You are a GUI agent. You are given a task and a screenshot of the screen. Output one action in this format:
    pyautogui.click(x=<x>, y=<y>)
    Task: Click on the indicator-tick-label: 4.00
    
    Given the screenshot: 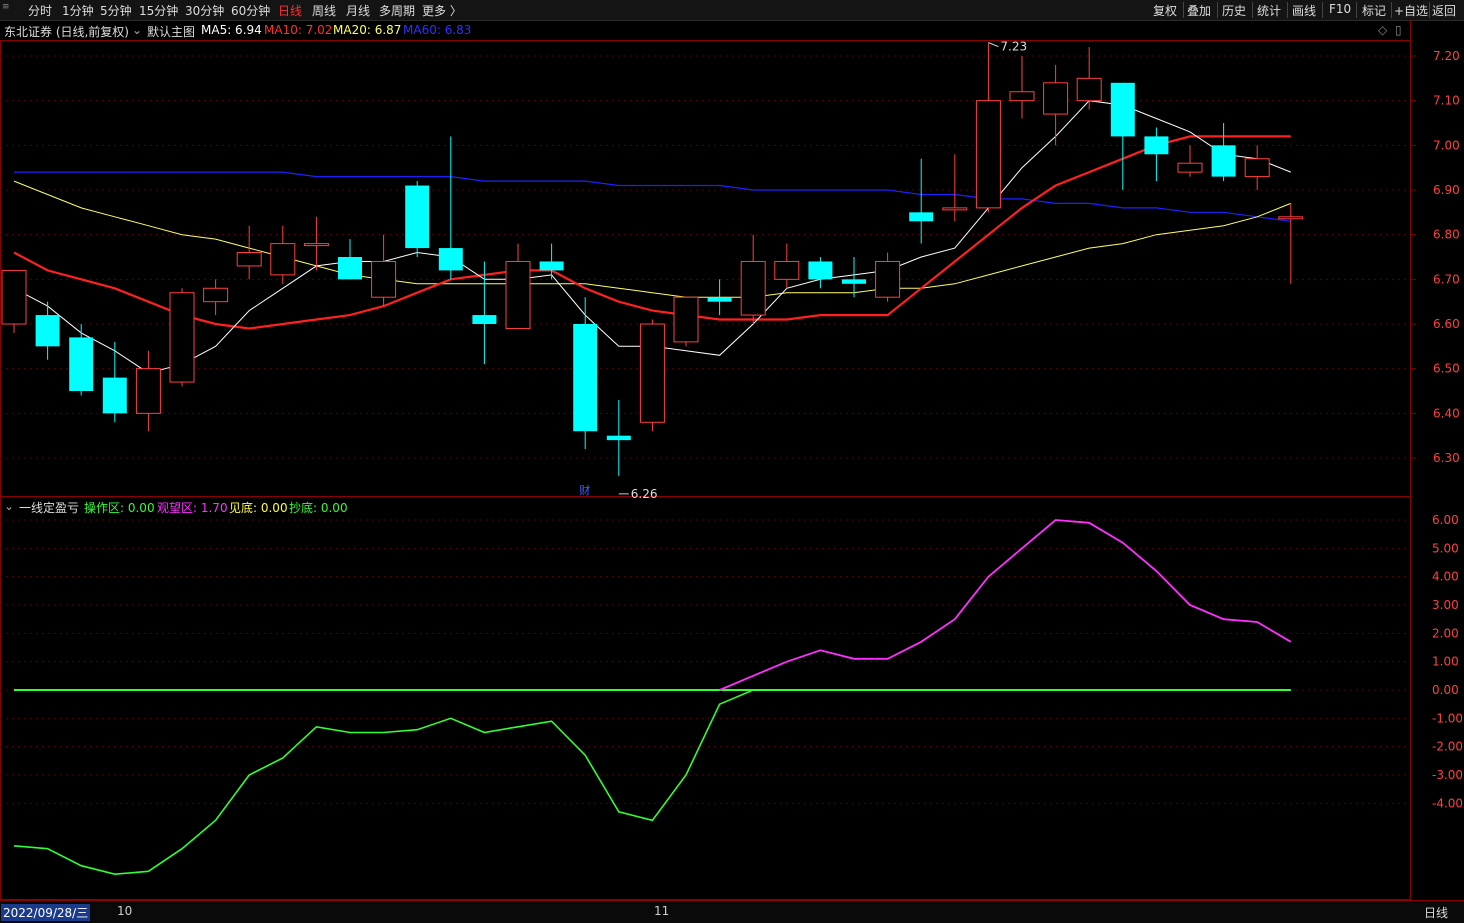 What is the action you would take?
    pyautogui.click(x=1445, y=577)
    